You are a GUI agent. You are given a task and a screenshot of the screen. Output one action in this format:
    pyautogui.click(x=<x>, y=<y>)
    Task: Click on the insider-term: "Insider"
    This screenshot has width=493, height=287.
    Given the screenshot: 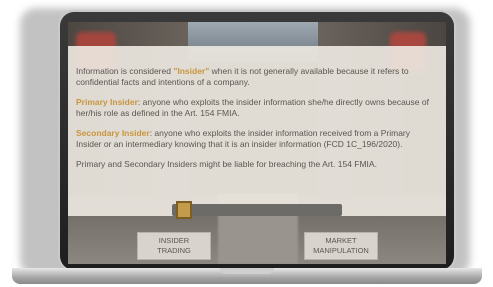 What is the action you would take?
    pyautogui.click(x=191, y=71)
    